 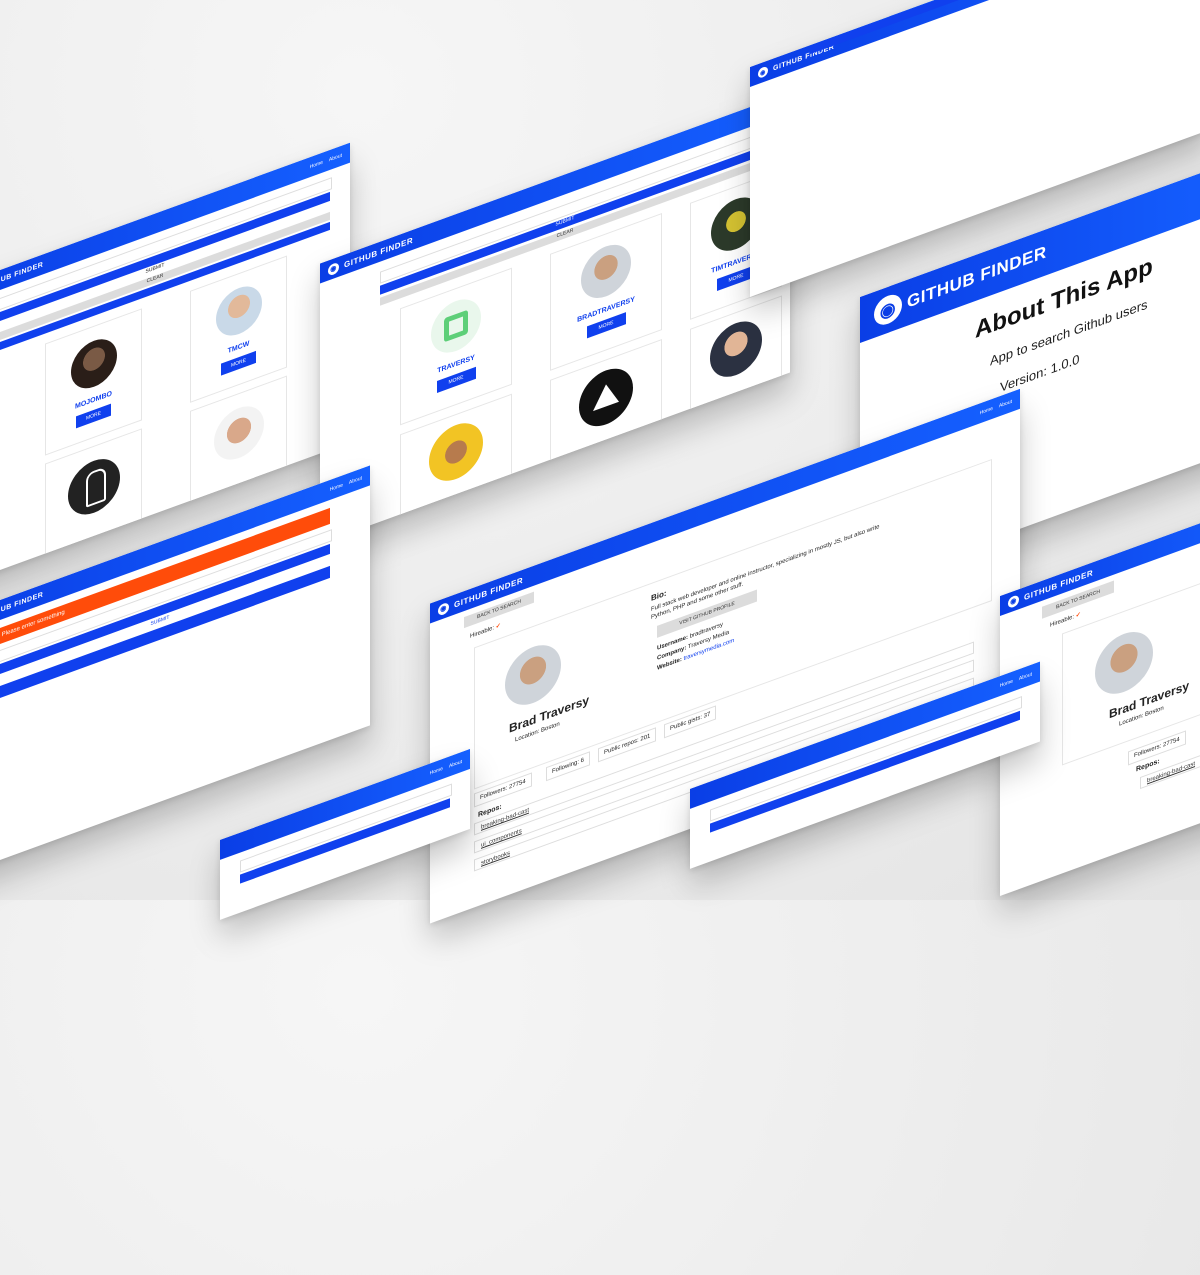 I want to click on hireable-row: Hireable: ✔, so click(x=485, y=631).